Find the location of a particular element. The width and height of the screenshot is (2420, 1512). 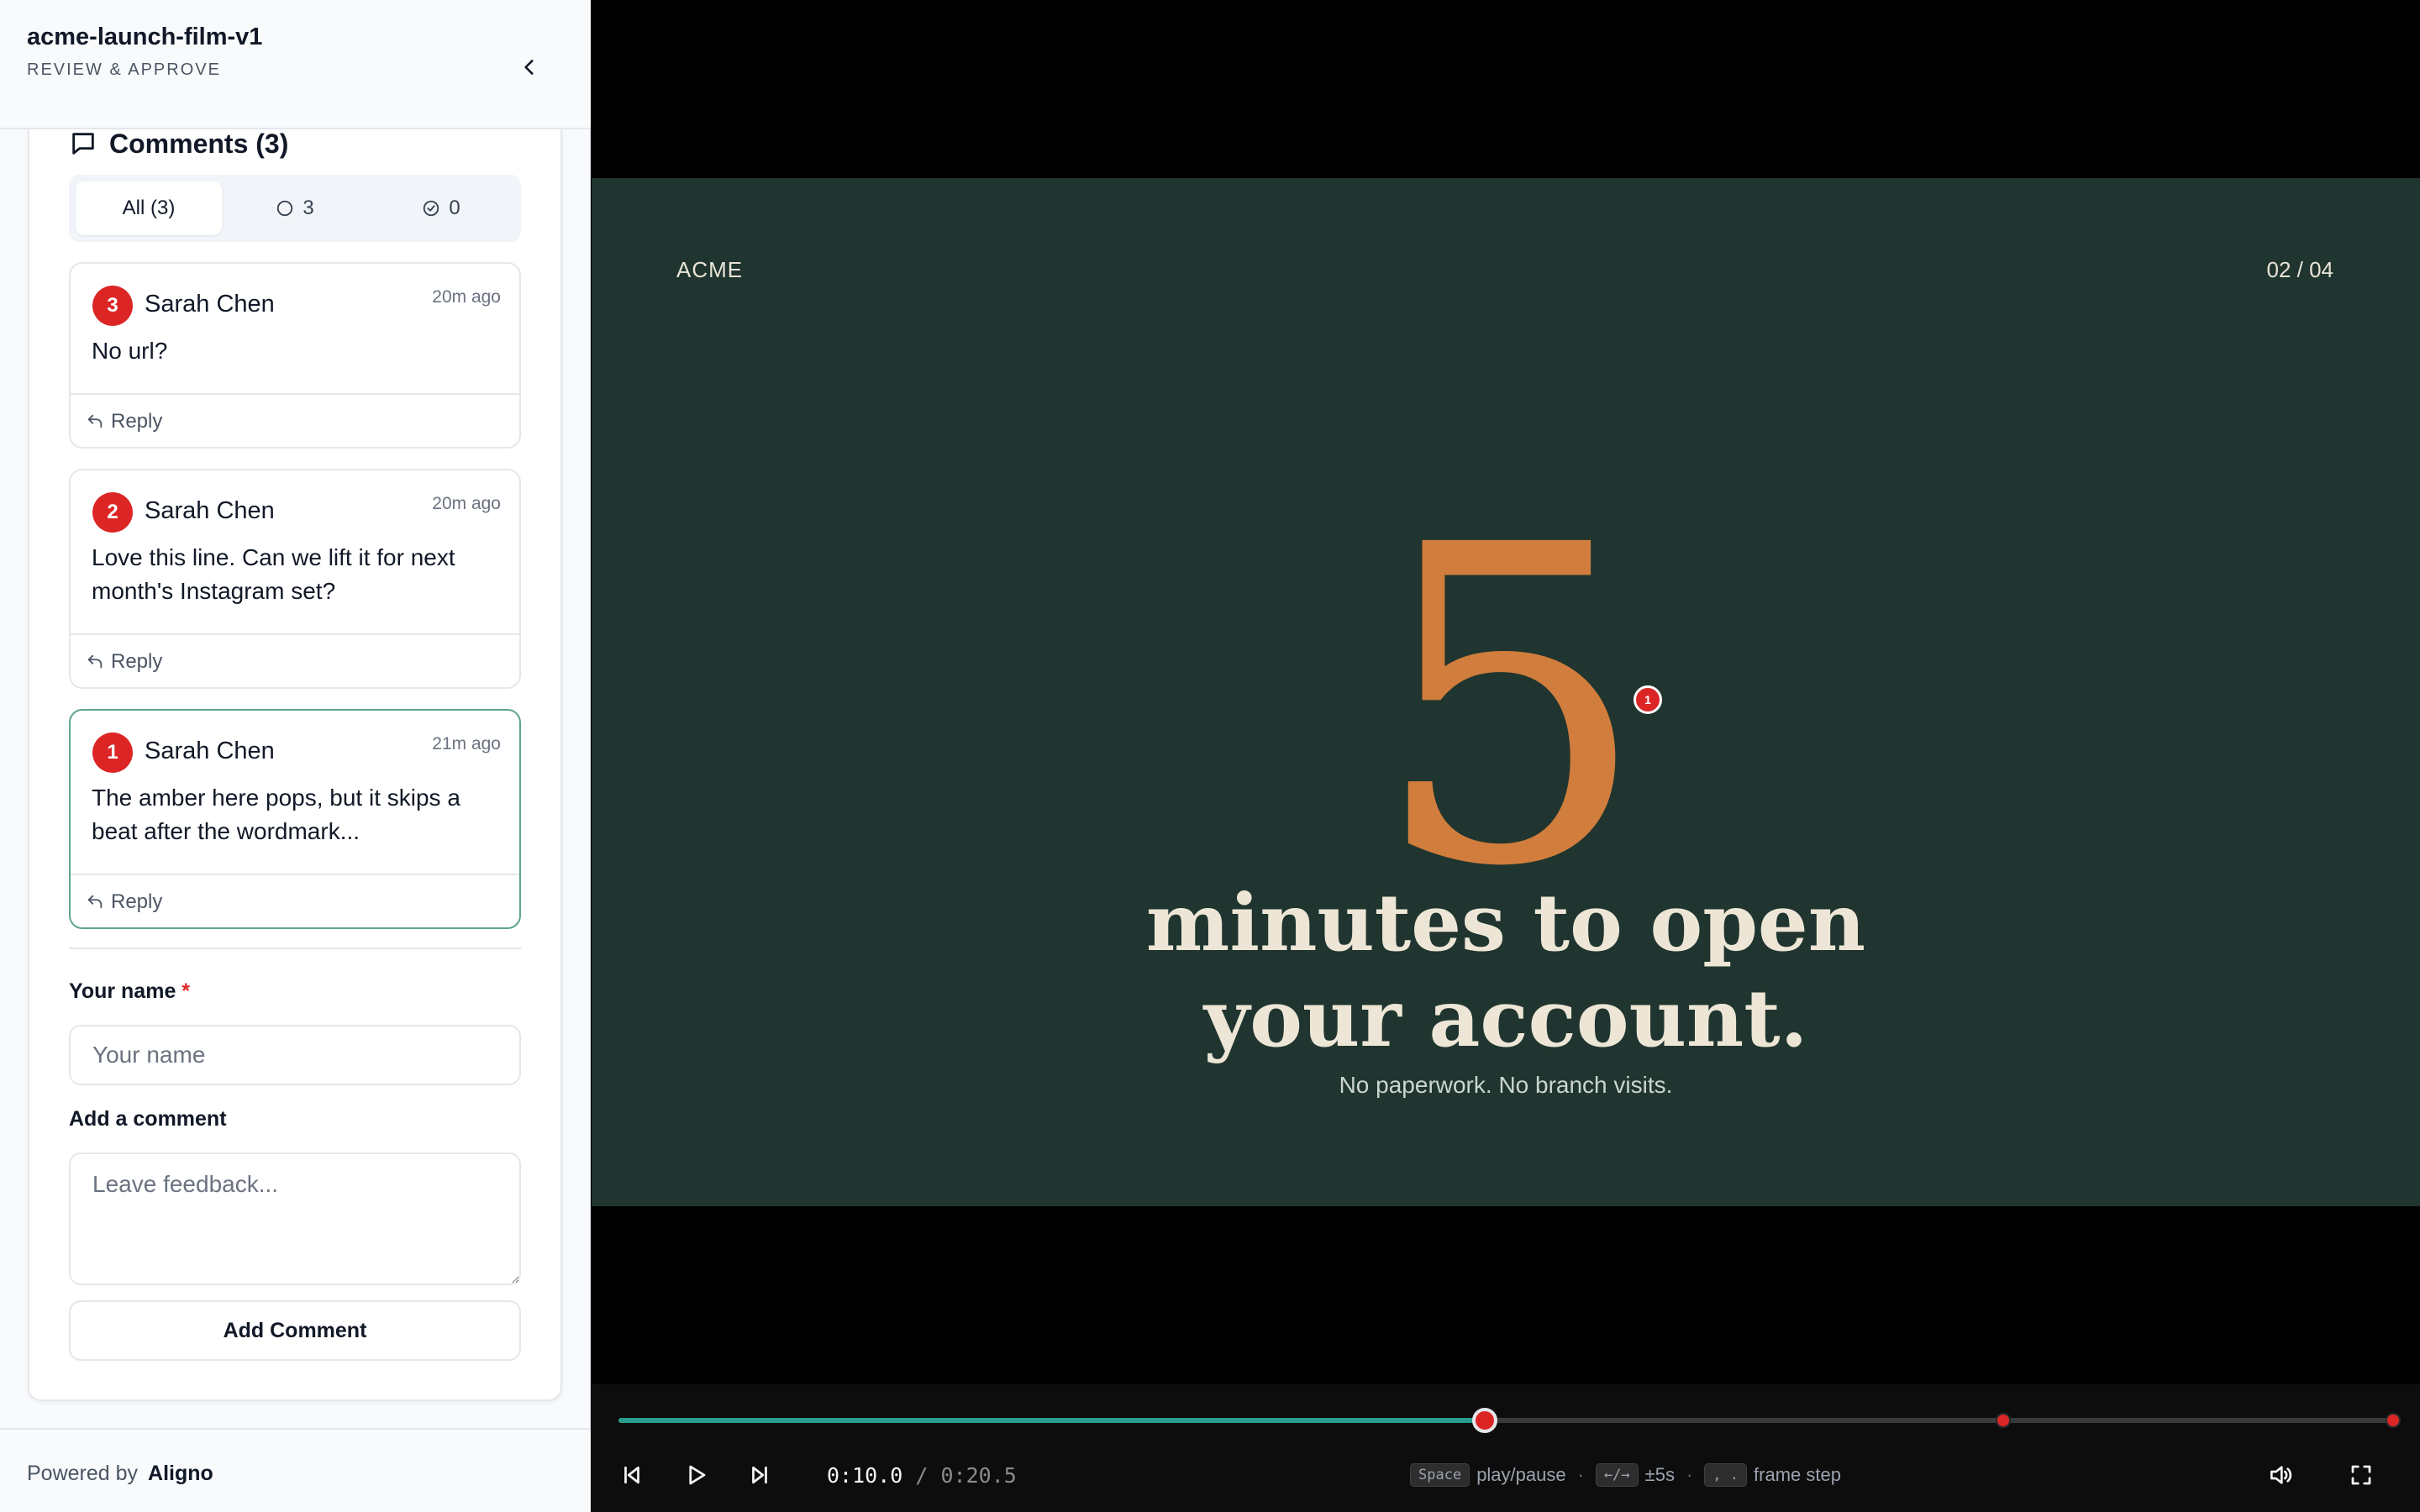

skip-back-button is located at coordinates (631, 1475).